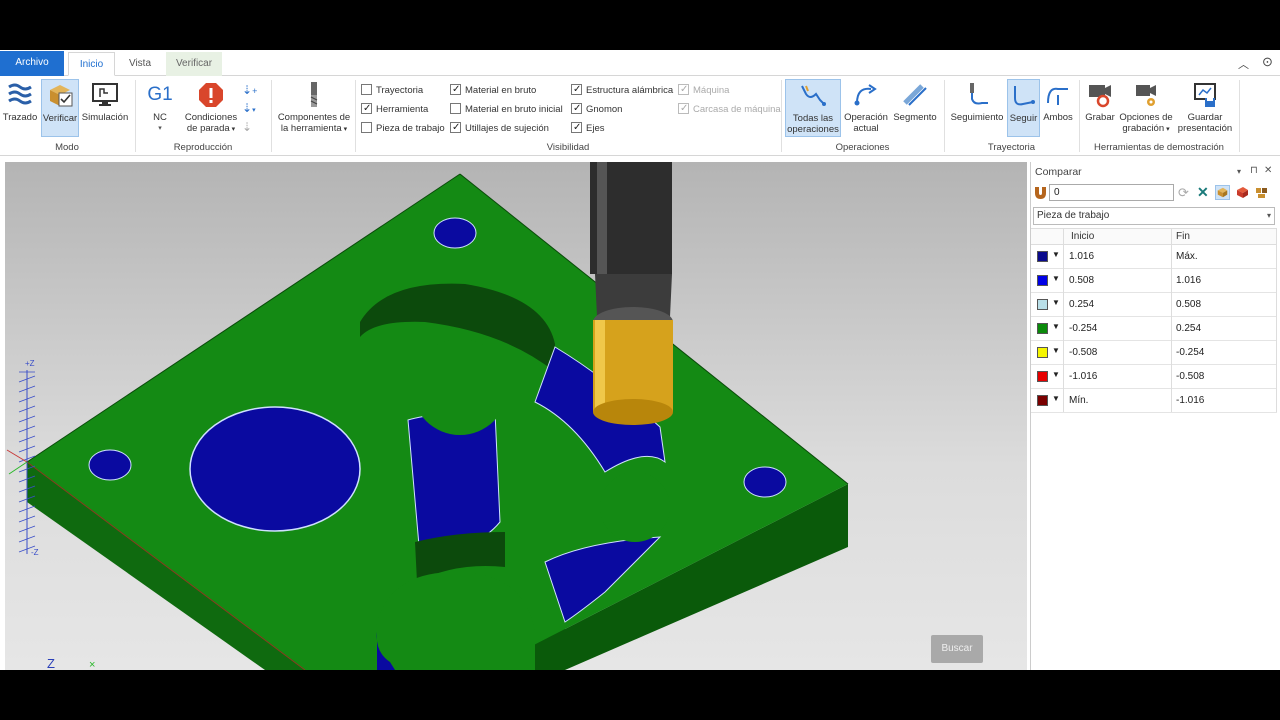  What do you see at coordinates (957, 649) in the screenshot?
I see `buscar-button: Buscar` at bounding box center [957, 649].